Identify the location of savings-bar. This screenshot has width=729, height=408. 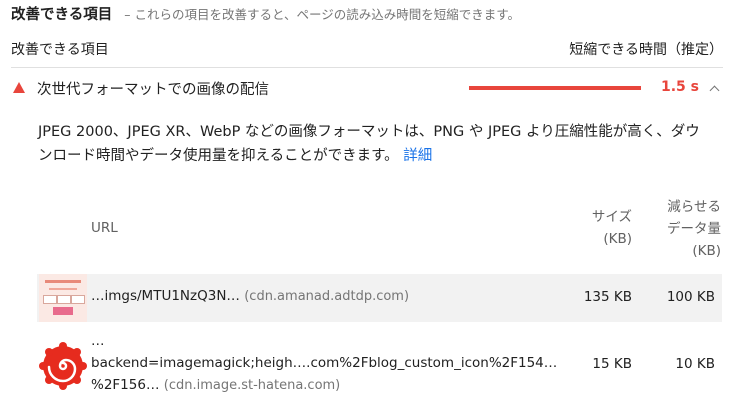
(555, 88).